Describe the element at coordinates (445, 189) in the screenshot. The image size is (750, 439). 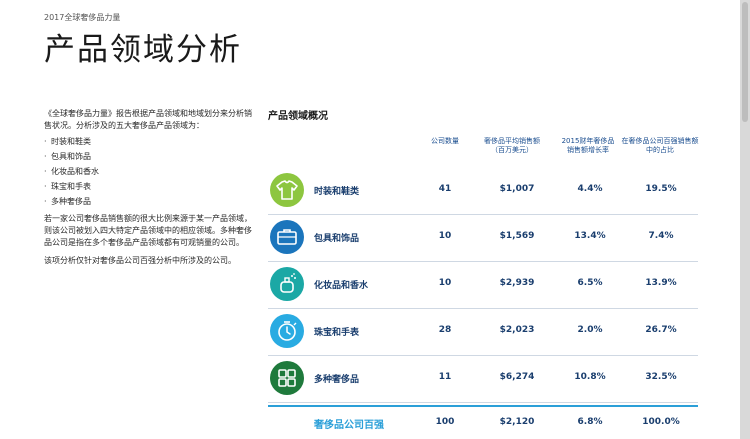
I see `company-count: 41` at that location.